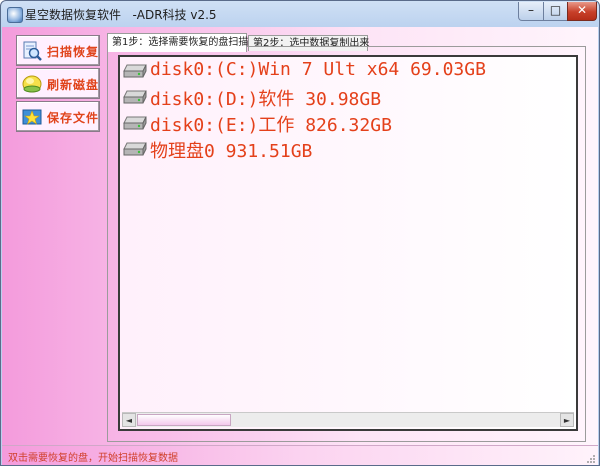 The height and width of the screenshot is (466, 600). Describe the element at coordinates (348, 419) in the screenshot. I see `horizontal-scrollbar: ◄ ►` at that location.